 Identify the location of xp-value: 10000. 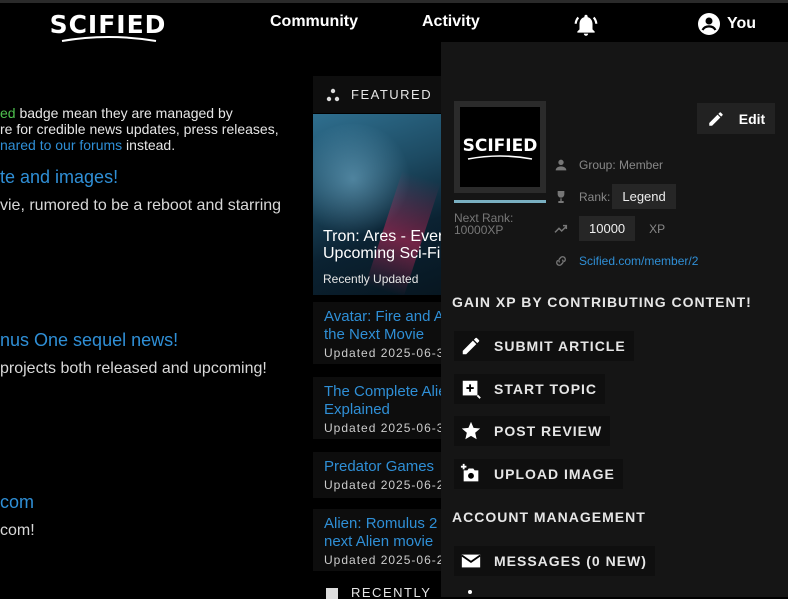
(607, 228).